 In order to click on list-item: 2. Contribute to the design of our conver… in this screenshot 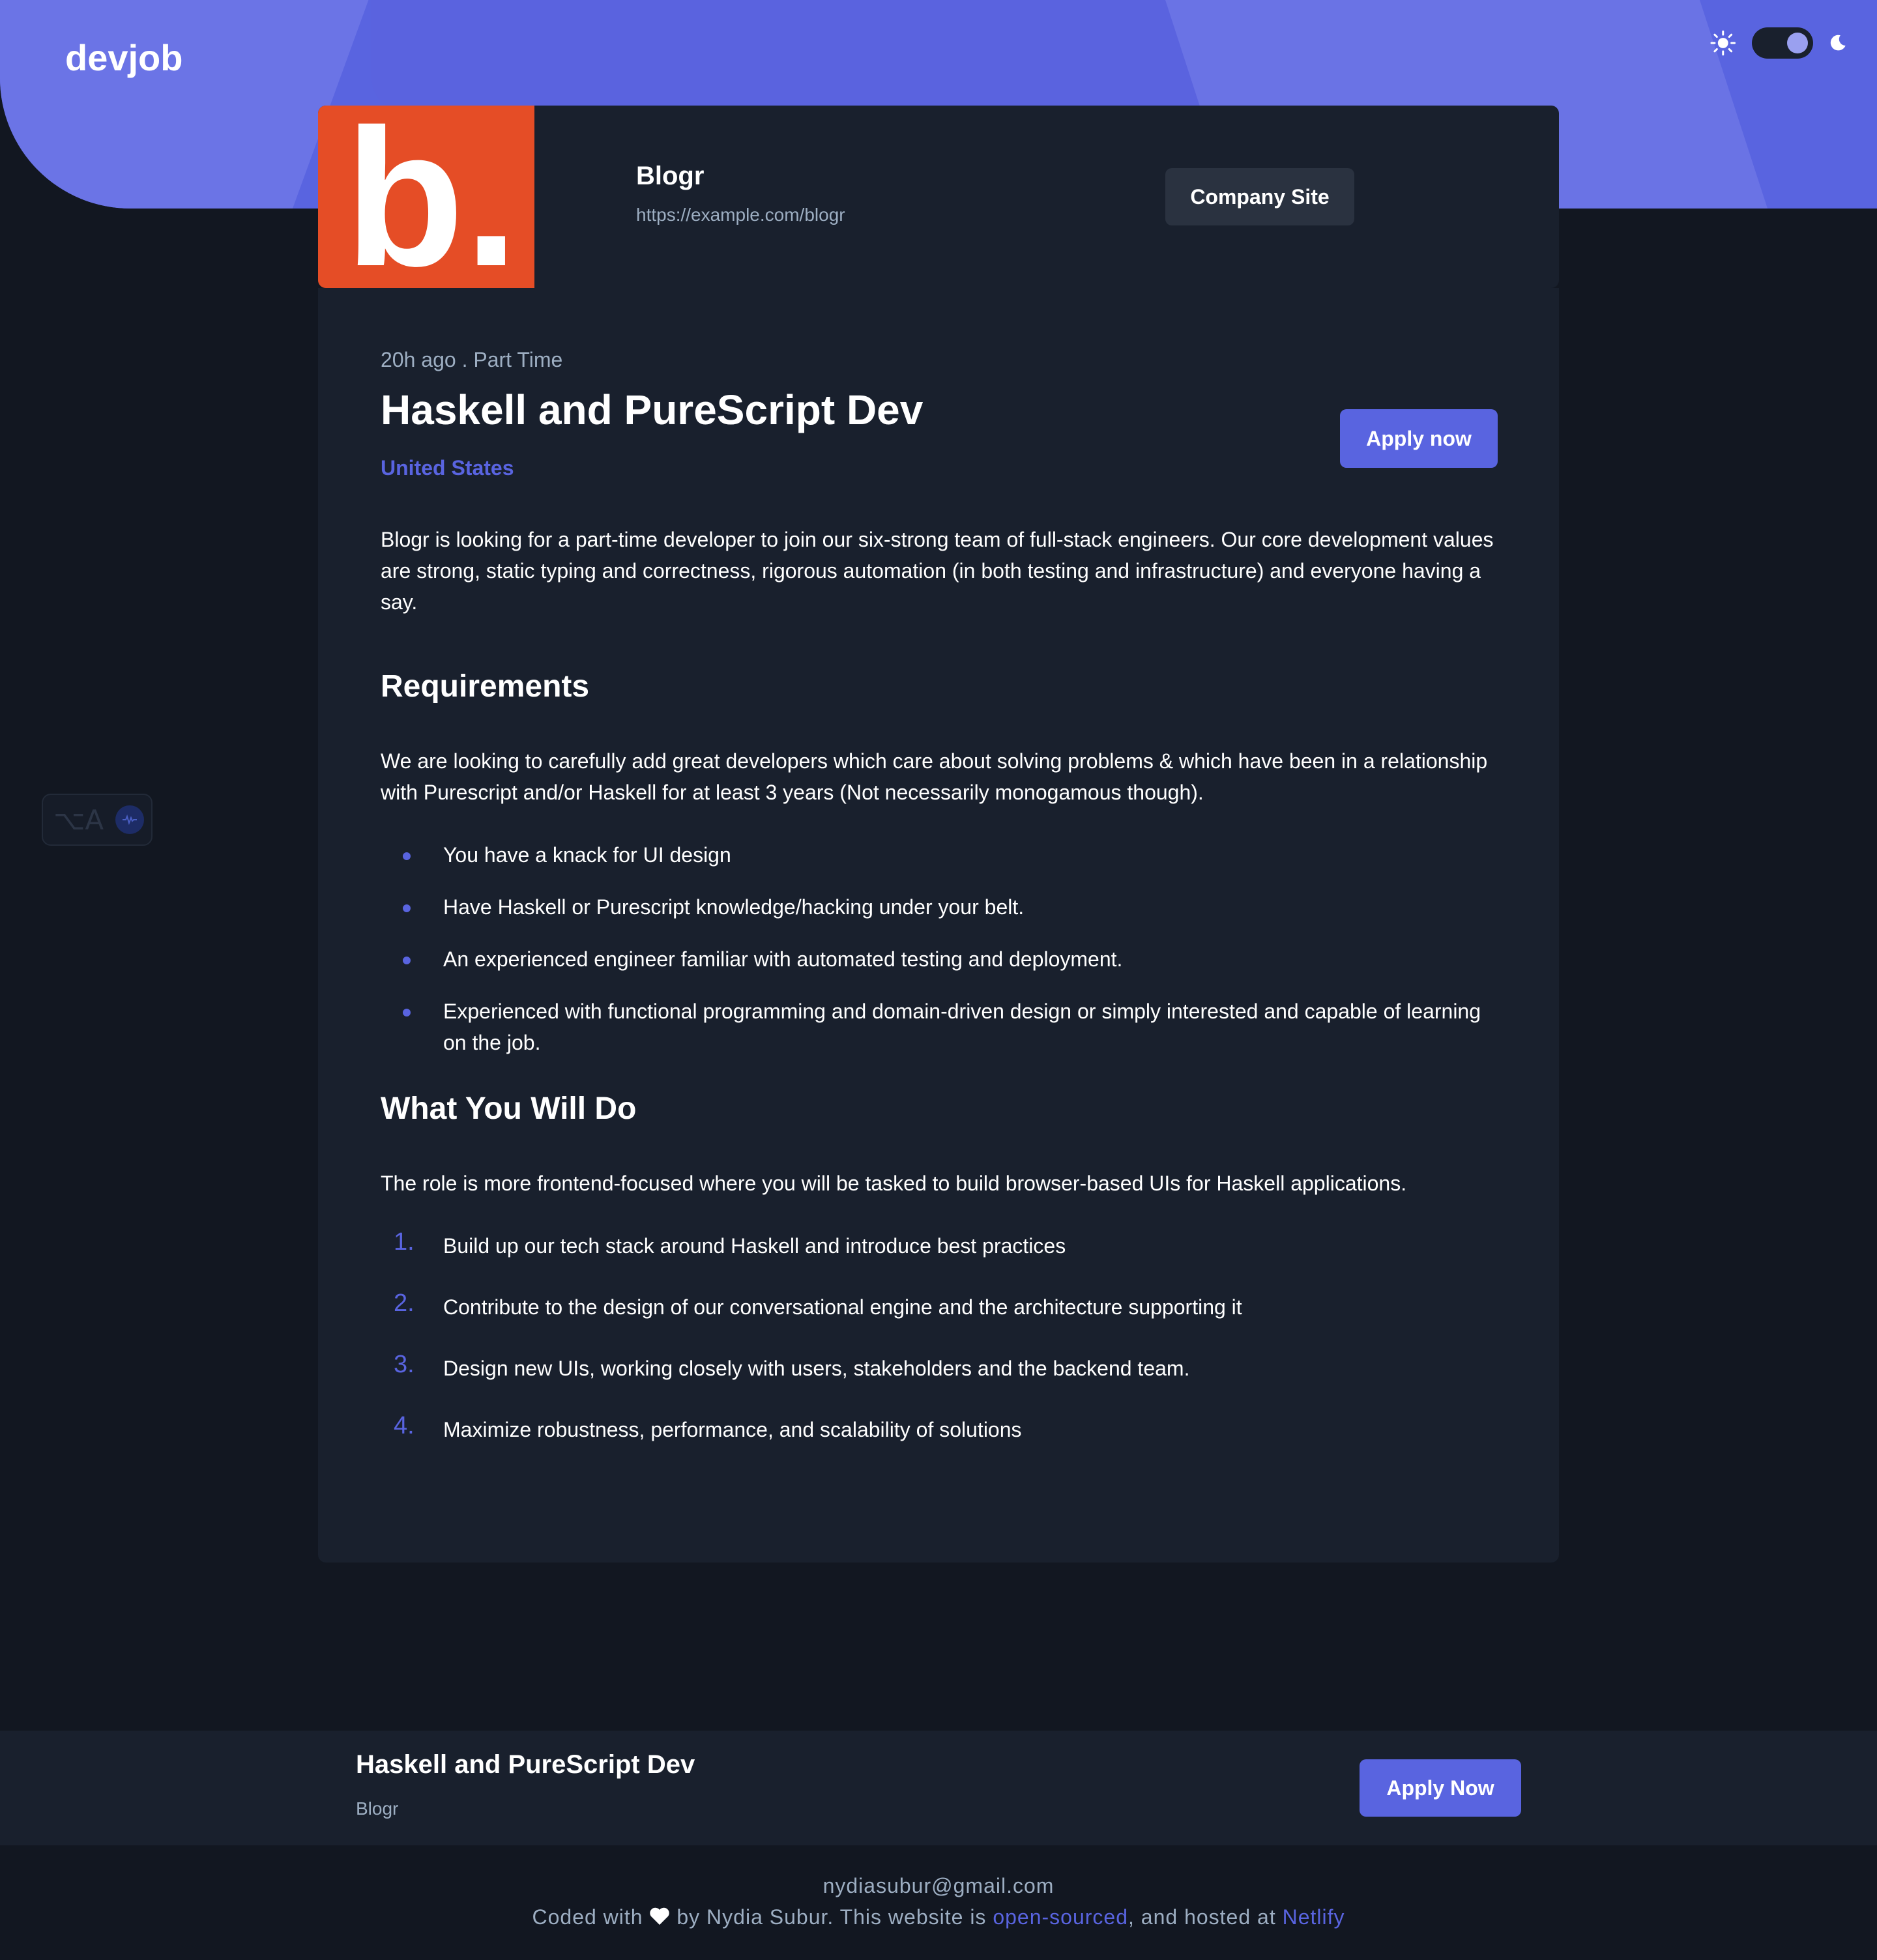, I will do `click(941, 1306)`.